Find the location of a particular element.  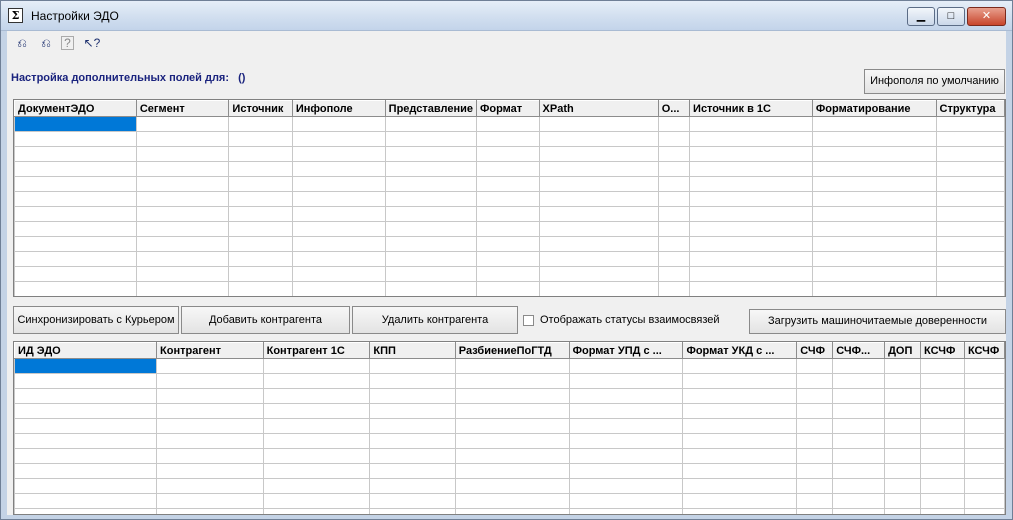

counterparties-column-header: Контрагент 1С is located at coordinates (316, 350).